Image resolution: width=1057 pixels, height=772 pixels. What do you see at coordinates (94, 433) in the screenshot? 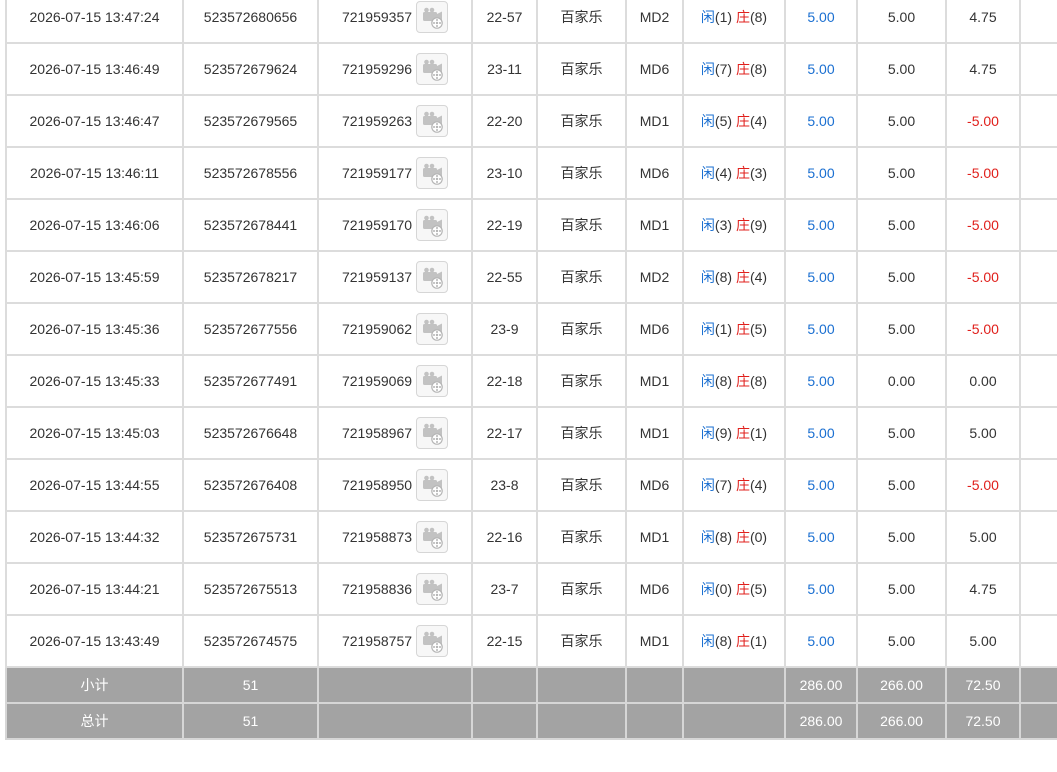
I see `bet-time: 2026-07-15 13:45:03` at bounding box center [94, 433].